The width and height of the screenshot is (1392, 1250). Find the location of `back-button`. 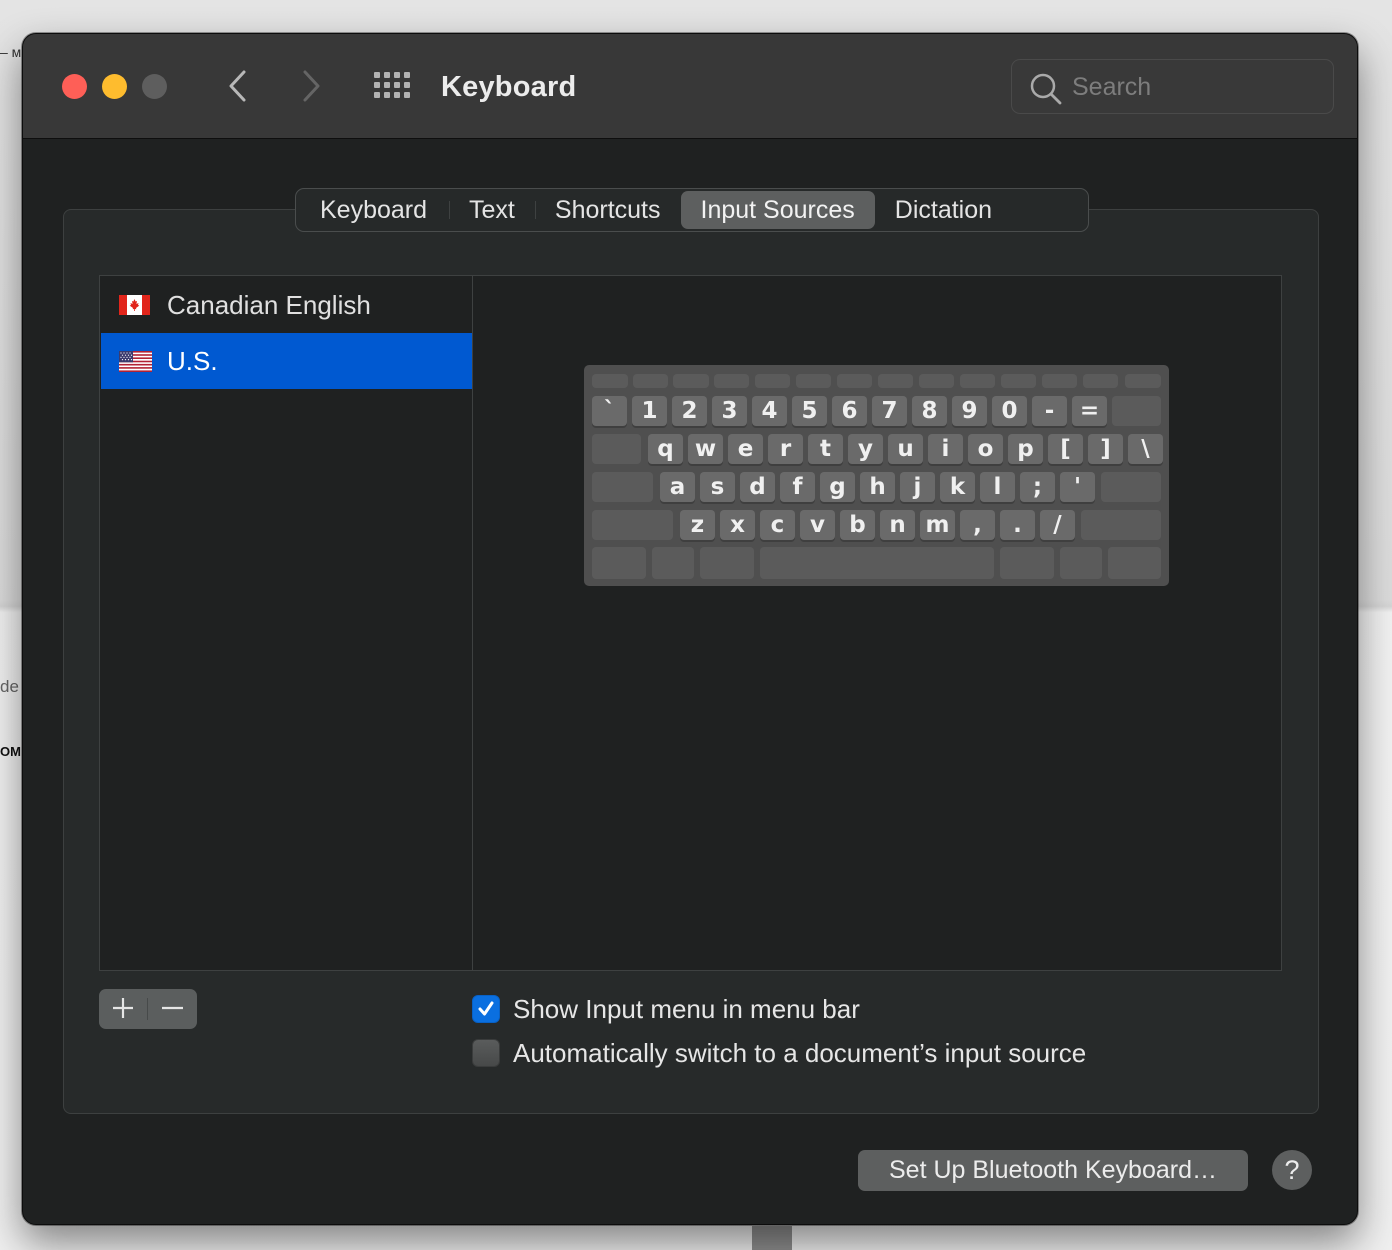

back-button is located at coordinates (237, 86).